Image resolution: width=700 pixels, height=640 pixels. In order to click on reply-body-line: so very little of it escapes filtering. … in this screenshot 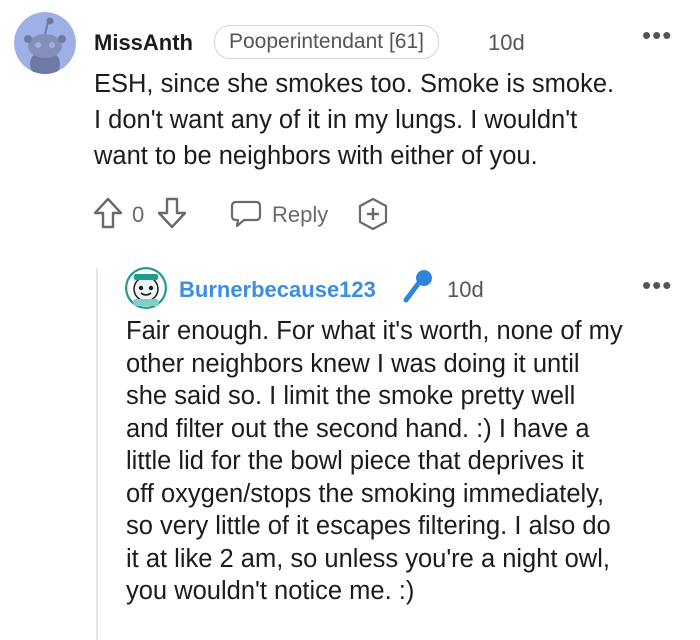, I will do `click(368, 526)`.